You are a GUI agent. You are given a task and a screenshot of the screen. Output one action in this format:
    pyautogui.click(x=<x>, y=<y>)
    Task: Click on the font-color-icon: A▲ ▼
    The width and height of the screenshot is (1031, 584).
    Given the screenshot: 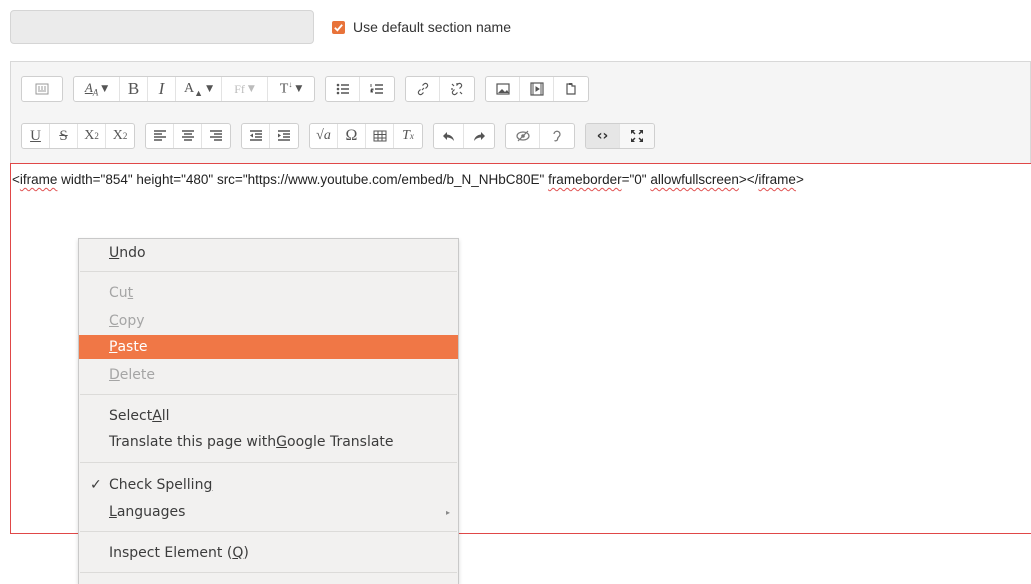 What is the action you would take?
    pyautogui.click(x=199, y=89)
    